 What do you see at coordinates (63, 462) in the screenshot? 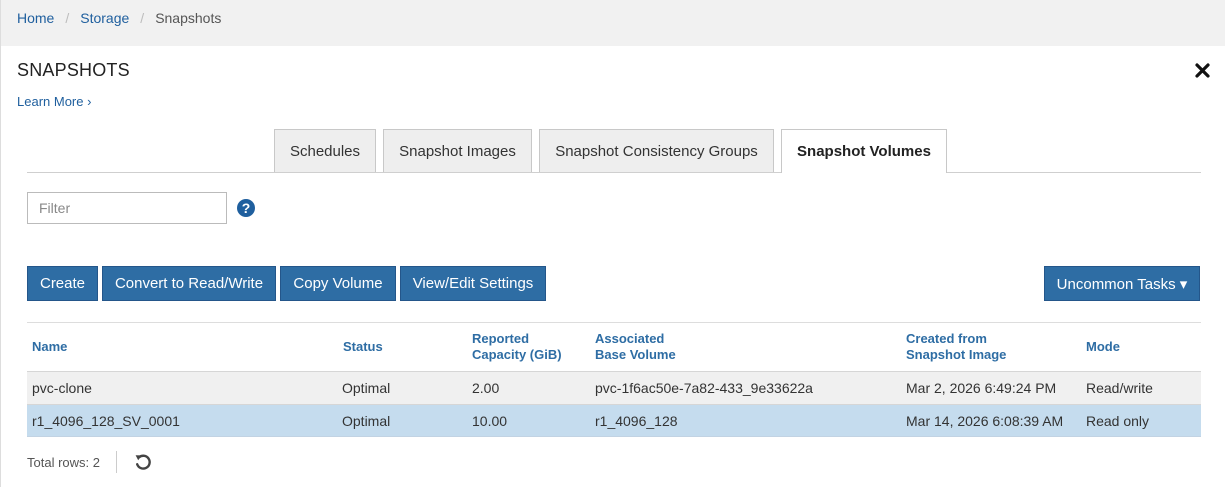
I see `total-rows-label: Total rows: 2` at bounding box center [63, 462].